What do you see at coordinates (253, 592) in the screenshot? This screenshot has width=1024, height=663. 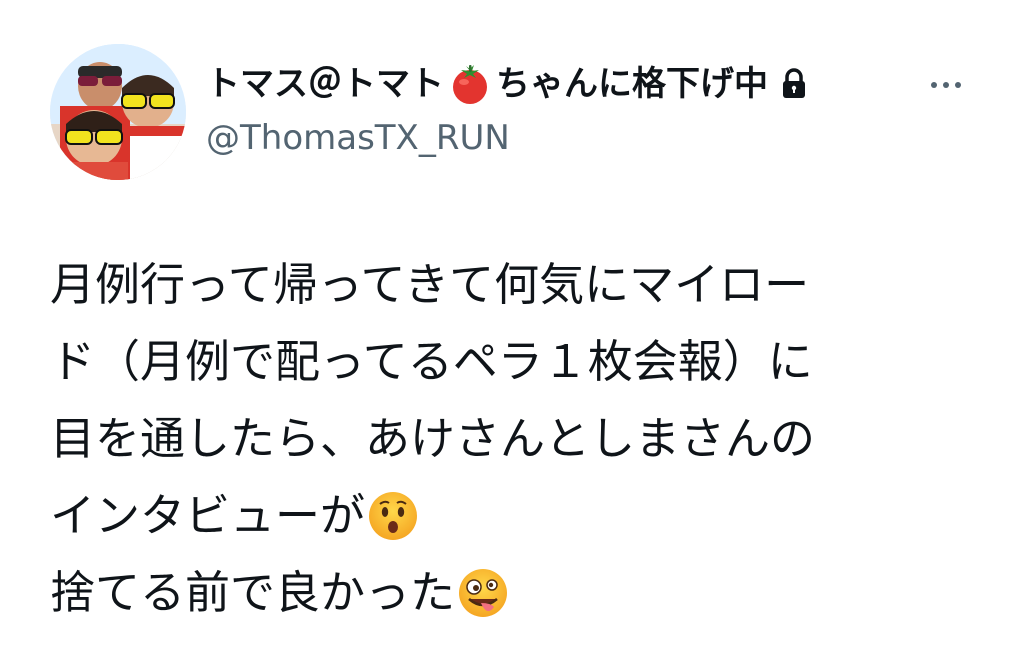 I see `tweet-line-text: 捨てる前で良かった` at bounding box center [253, 592].